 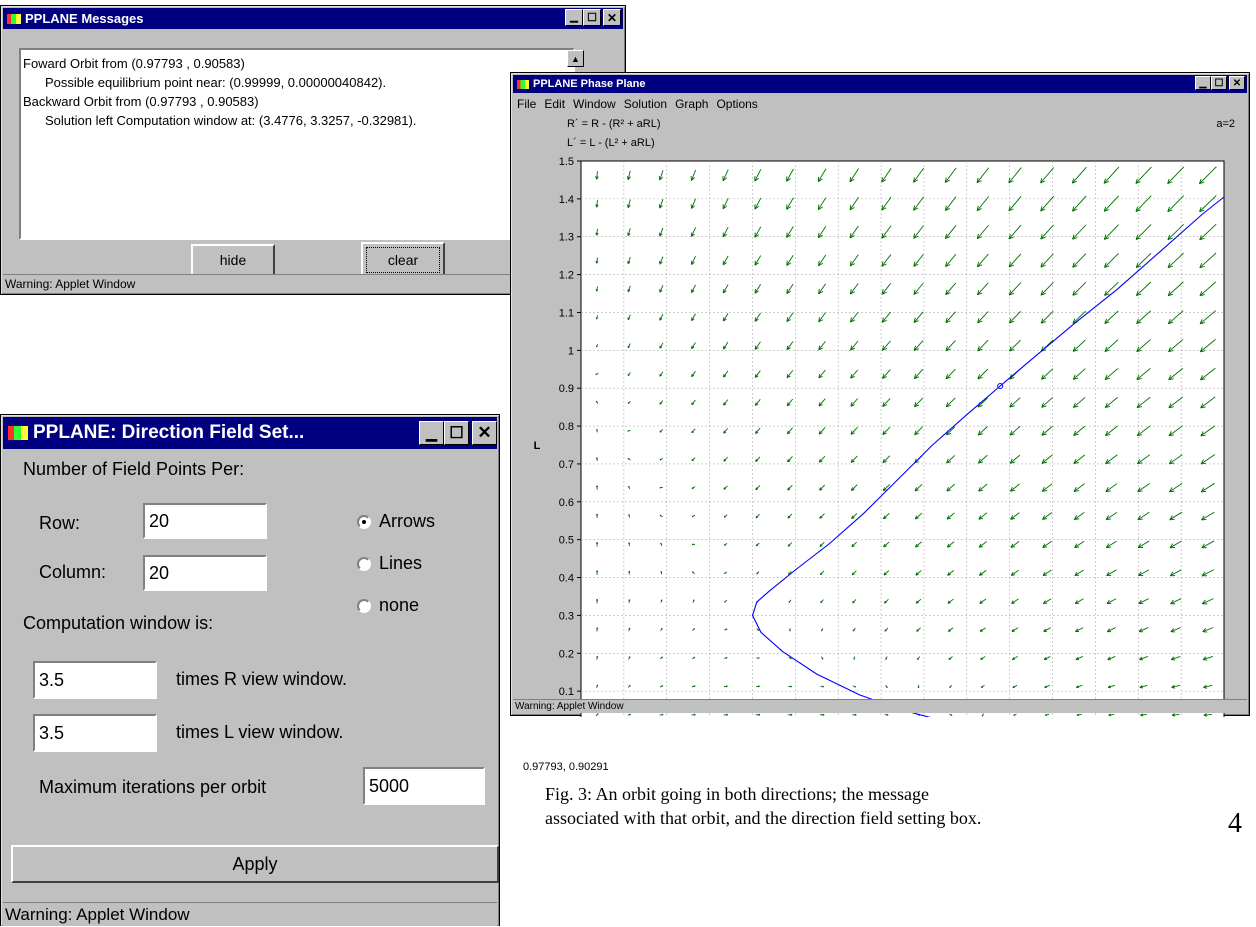 I want to click on y-tick-label: 1.2, so click(x=566, y=276).